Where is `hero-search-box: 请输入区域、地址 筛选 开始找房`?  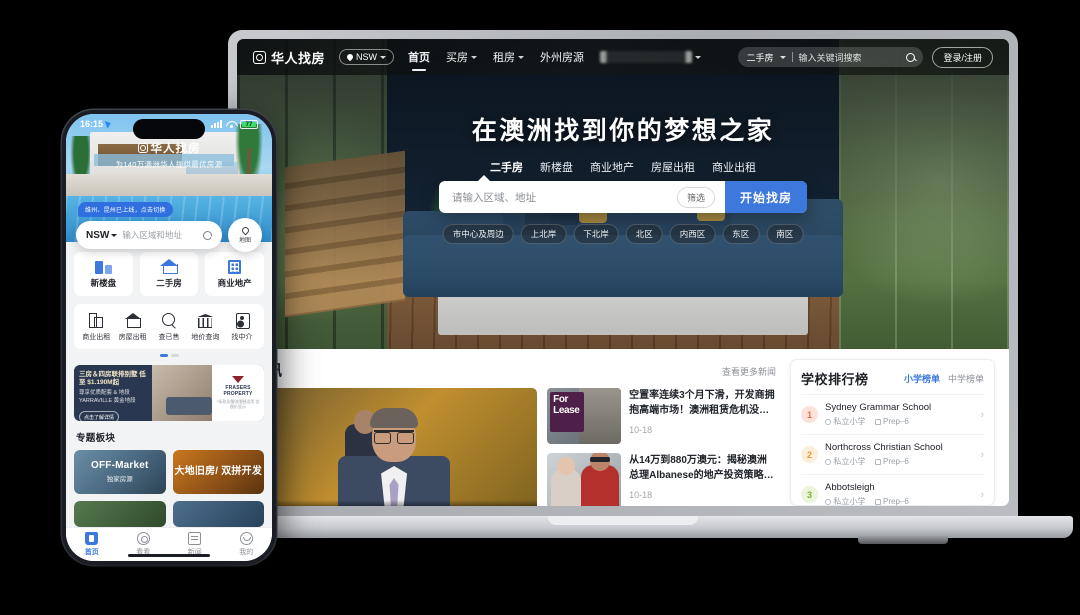 hero-search-box: 请输入区域、地址 筛选 开始找房 is located at coordinates (623, 197).